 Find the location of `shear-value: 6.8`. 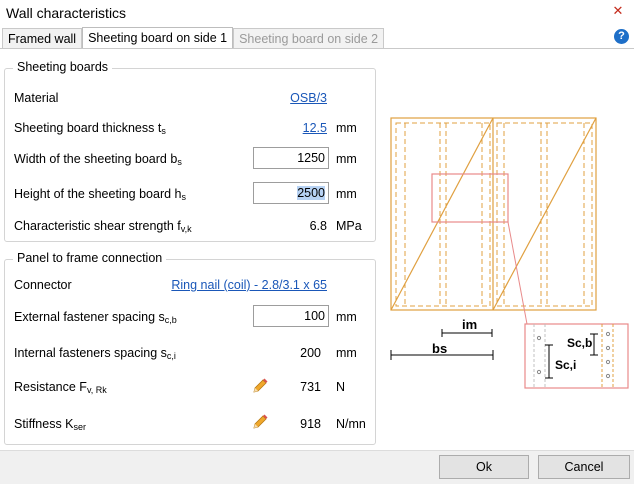

shear-value: 6.8 is located at coordinates (318, 226).